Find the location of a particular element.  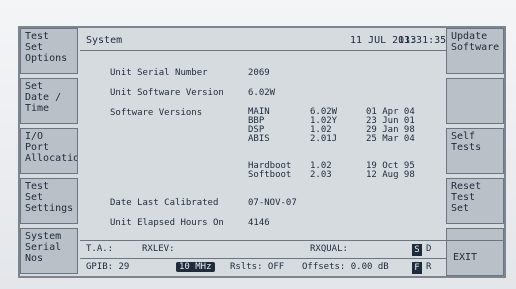

sv-component: ABIS is located at coordinates (259, 139).